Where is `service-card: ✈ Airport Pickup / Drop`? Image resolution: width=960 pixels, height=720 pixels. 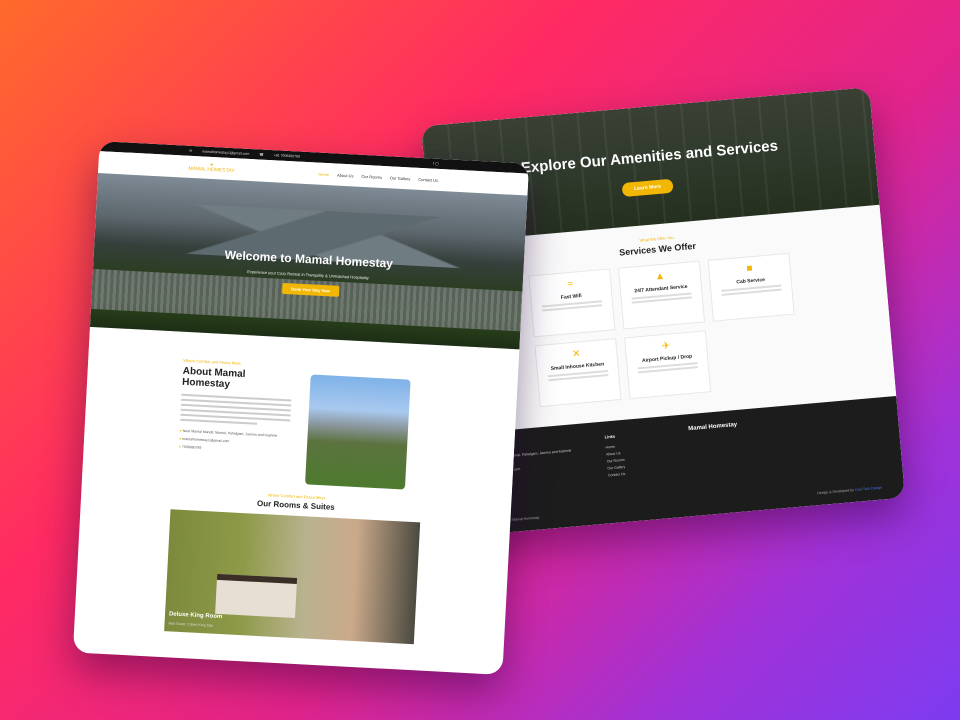
service-card: ✈ Airport Pickup / Drop is located at coordinates (668, 365).